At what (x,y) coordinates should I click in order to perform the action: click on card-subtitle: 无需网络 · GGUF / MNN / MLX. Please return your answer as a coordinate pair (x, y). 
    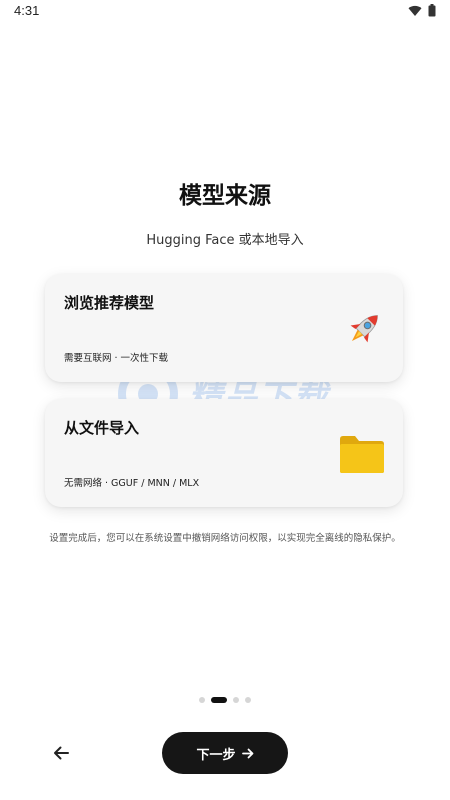
    Looking at the image, I should click on (132, 483).